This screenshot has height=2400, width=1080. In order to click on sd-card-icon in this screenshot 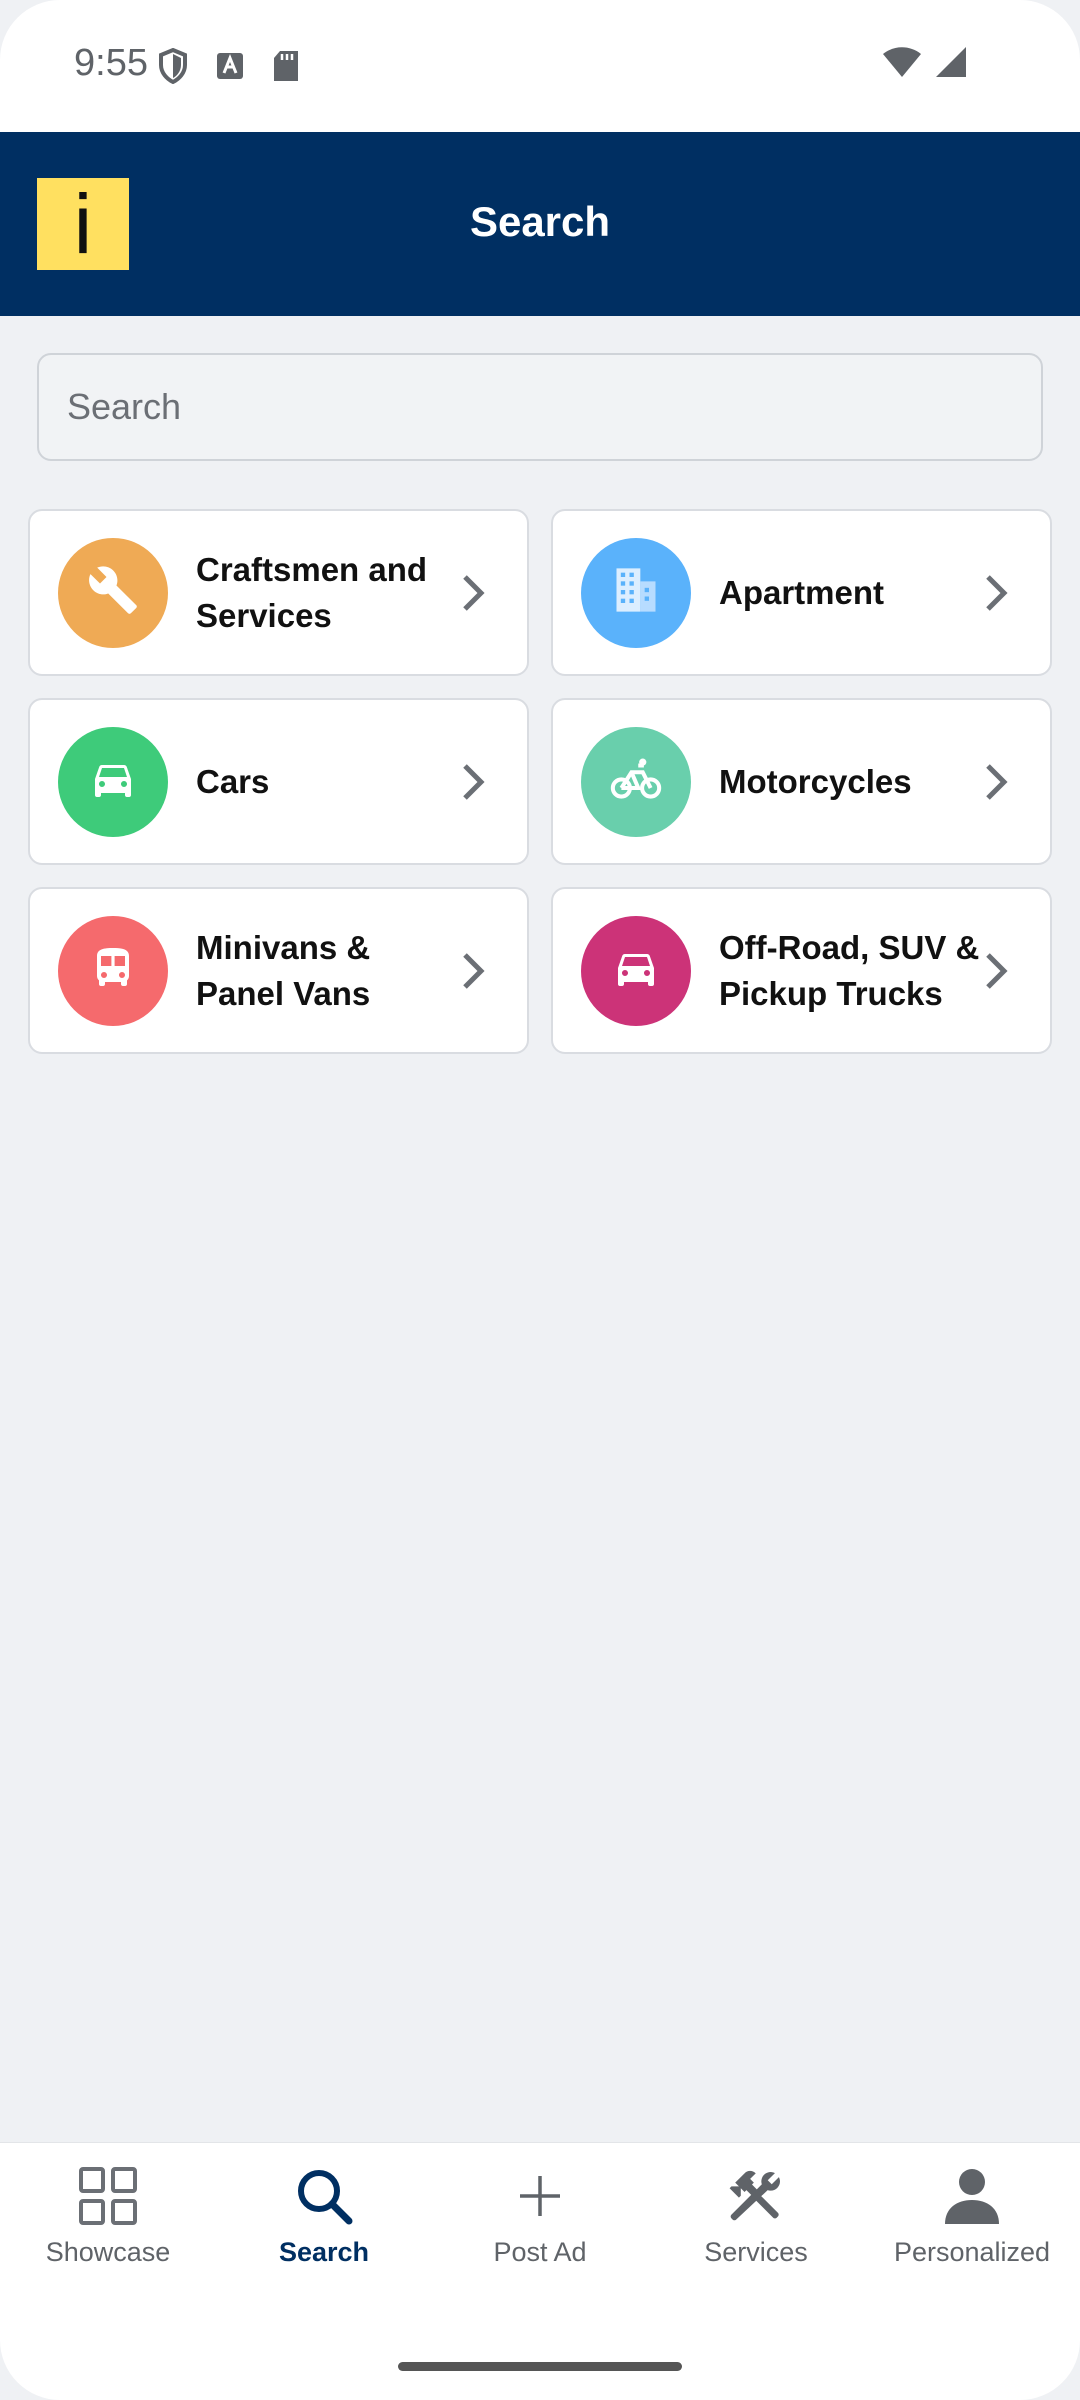, I will do `click(286, 68)`.